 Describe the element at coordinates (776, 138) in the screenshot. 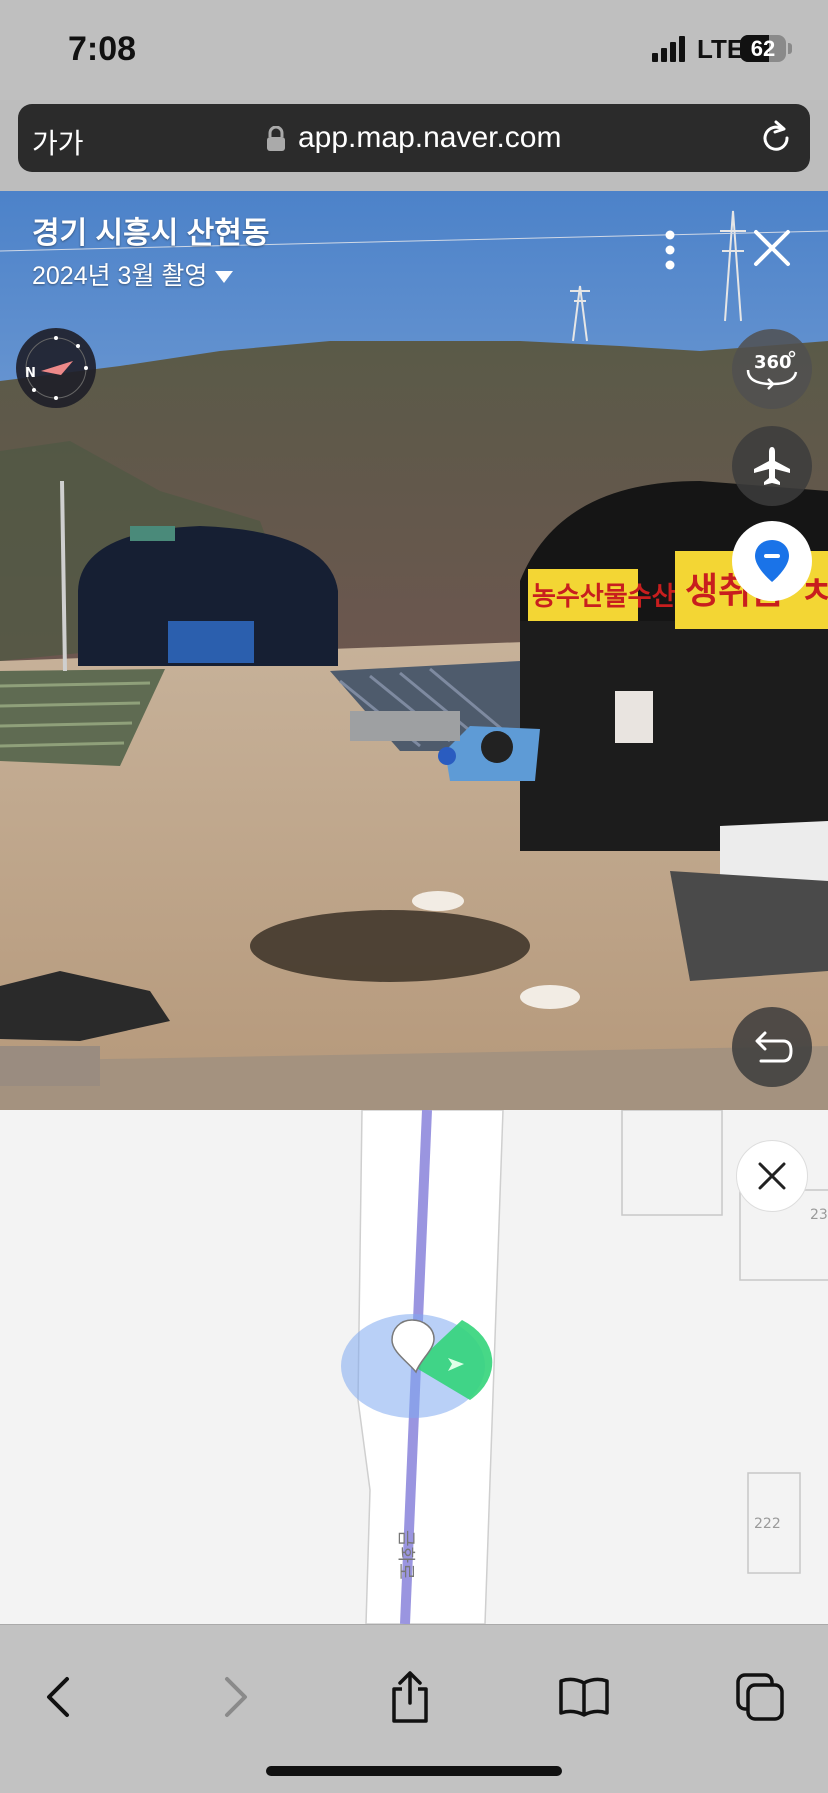

I see `reload-icon` at that location.